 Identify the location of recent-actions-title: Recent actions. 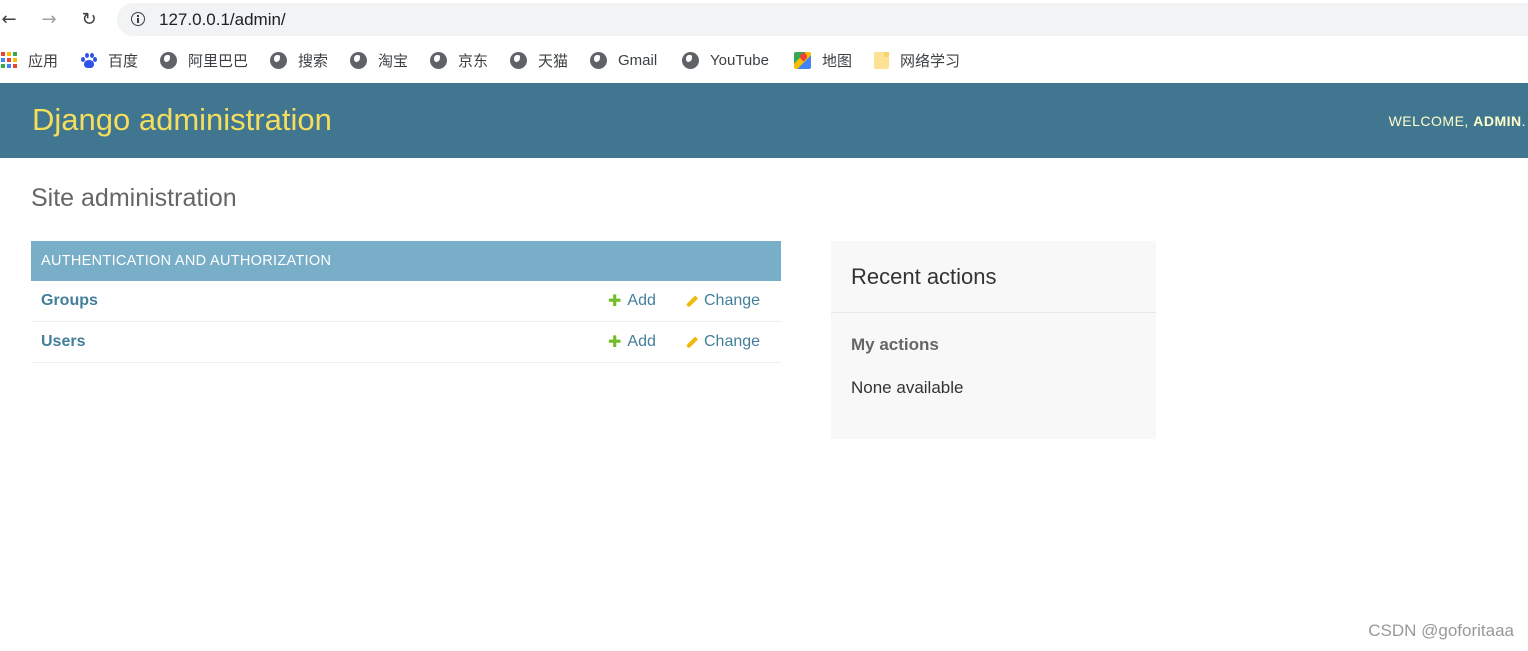
(924, 276).